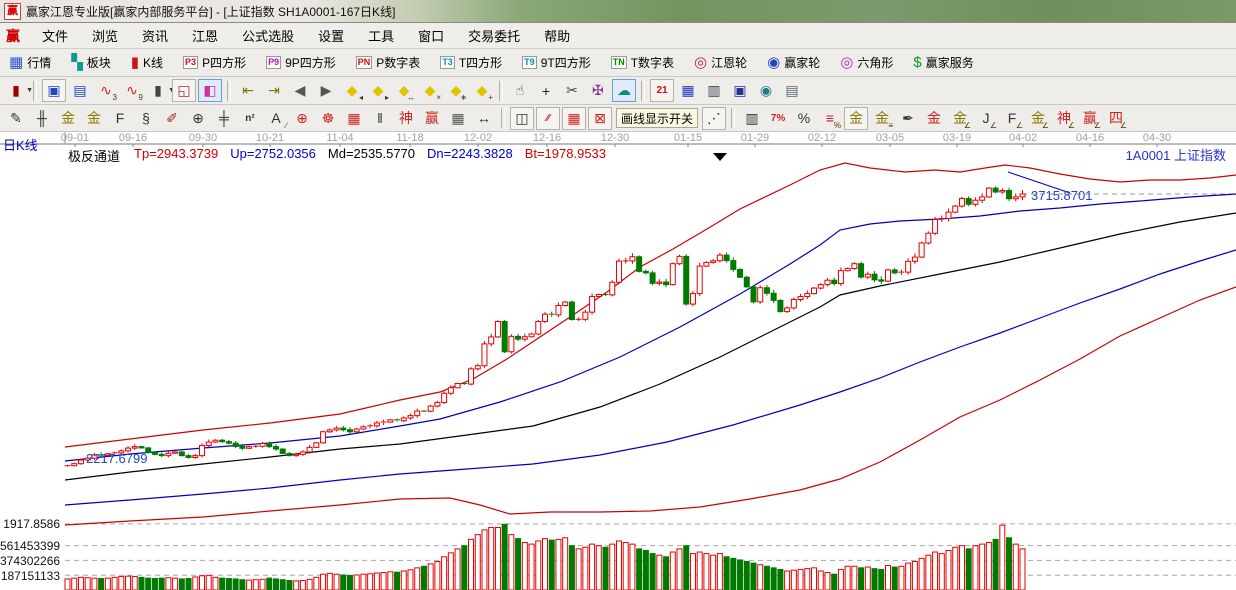 This screenshot has width=1236, height=590. Describe the element at coordinates (16, 118) in the screenshot. I see `pen-tool-icon: ✎` at that location.